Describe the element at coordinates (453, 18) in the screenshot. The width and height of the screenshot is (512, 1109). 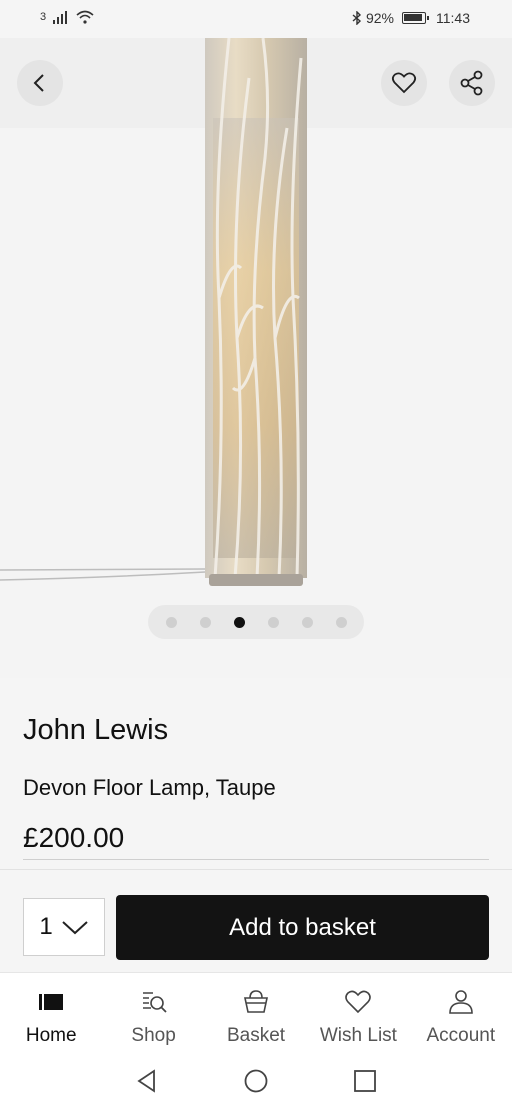
I see `clock: 11:43` at that location.